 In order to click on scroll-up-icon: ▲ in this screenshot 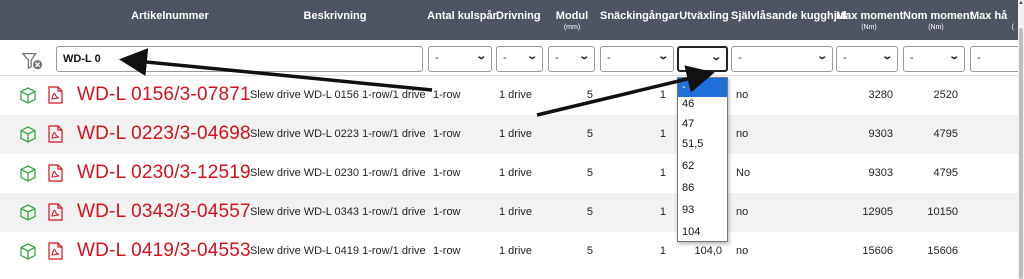, I will do `click(1021, 4)`.